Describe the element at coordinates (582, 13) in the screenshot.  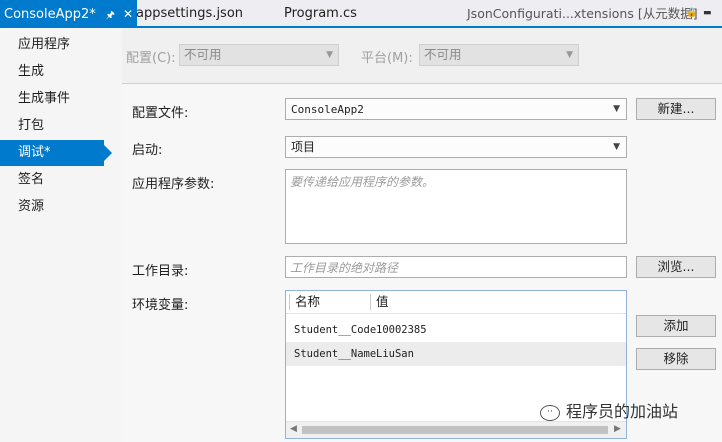
I see `tab-preview-jsonconfiguration: JsonConfigurati...xtensions [从元数据]` at that location.